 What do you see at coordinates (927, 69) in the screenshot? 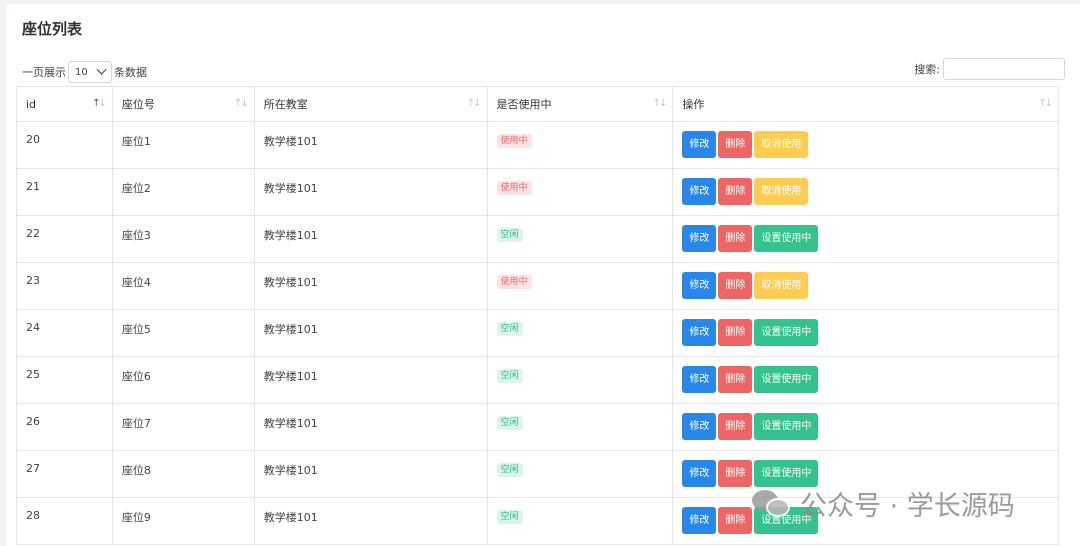
I see `search-label: 搜索:` at bounding box center [927, 69].